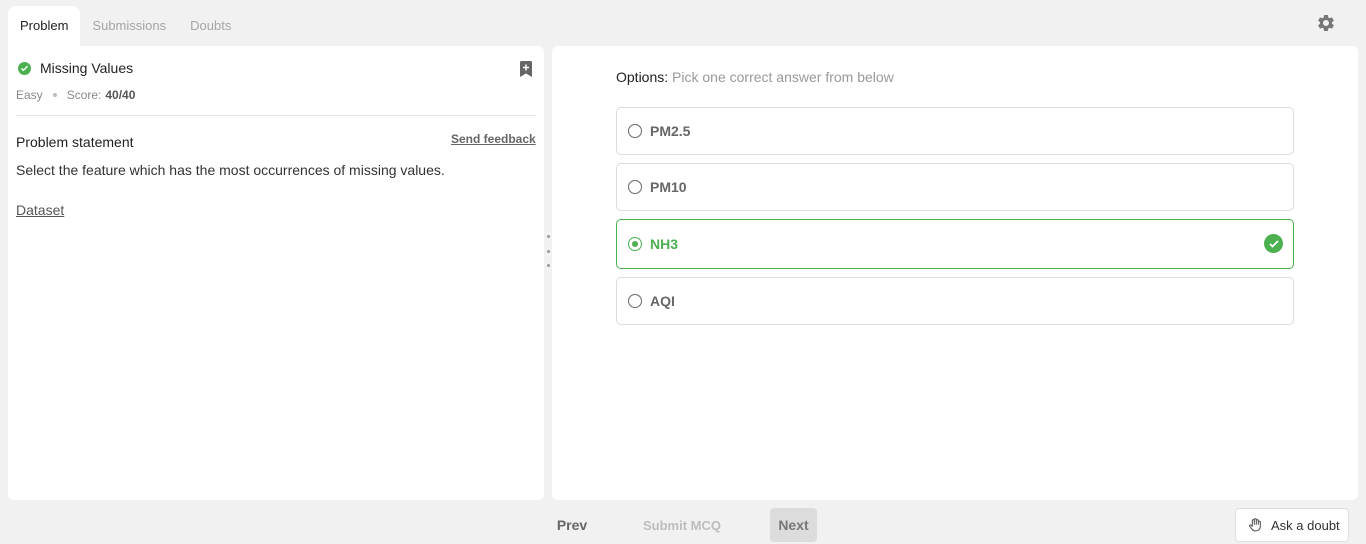  What do you see at coordinates (955, 131) in the screenshot?
I see `option-pm25: PM2.5` at bounding box center [955, 131].